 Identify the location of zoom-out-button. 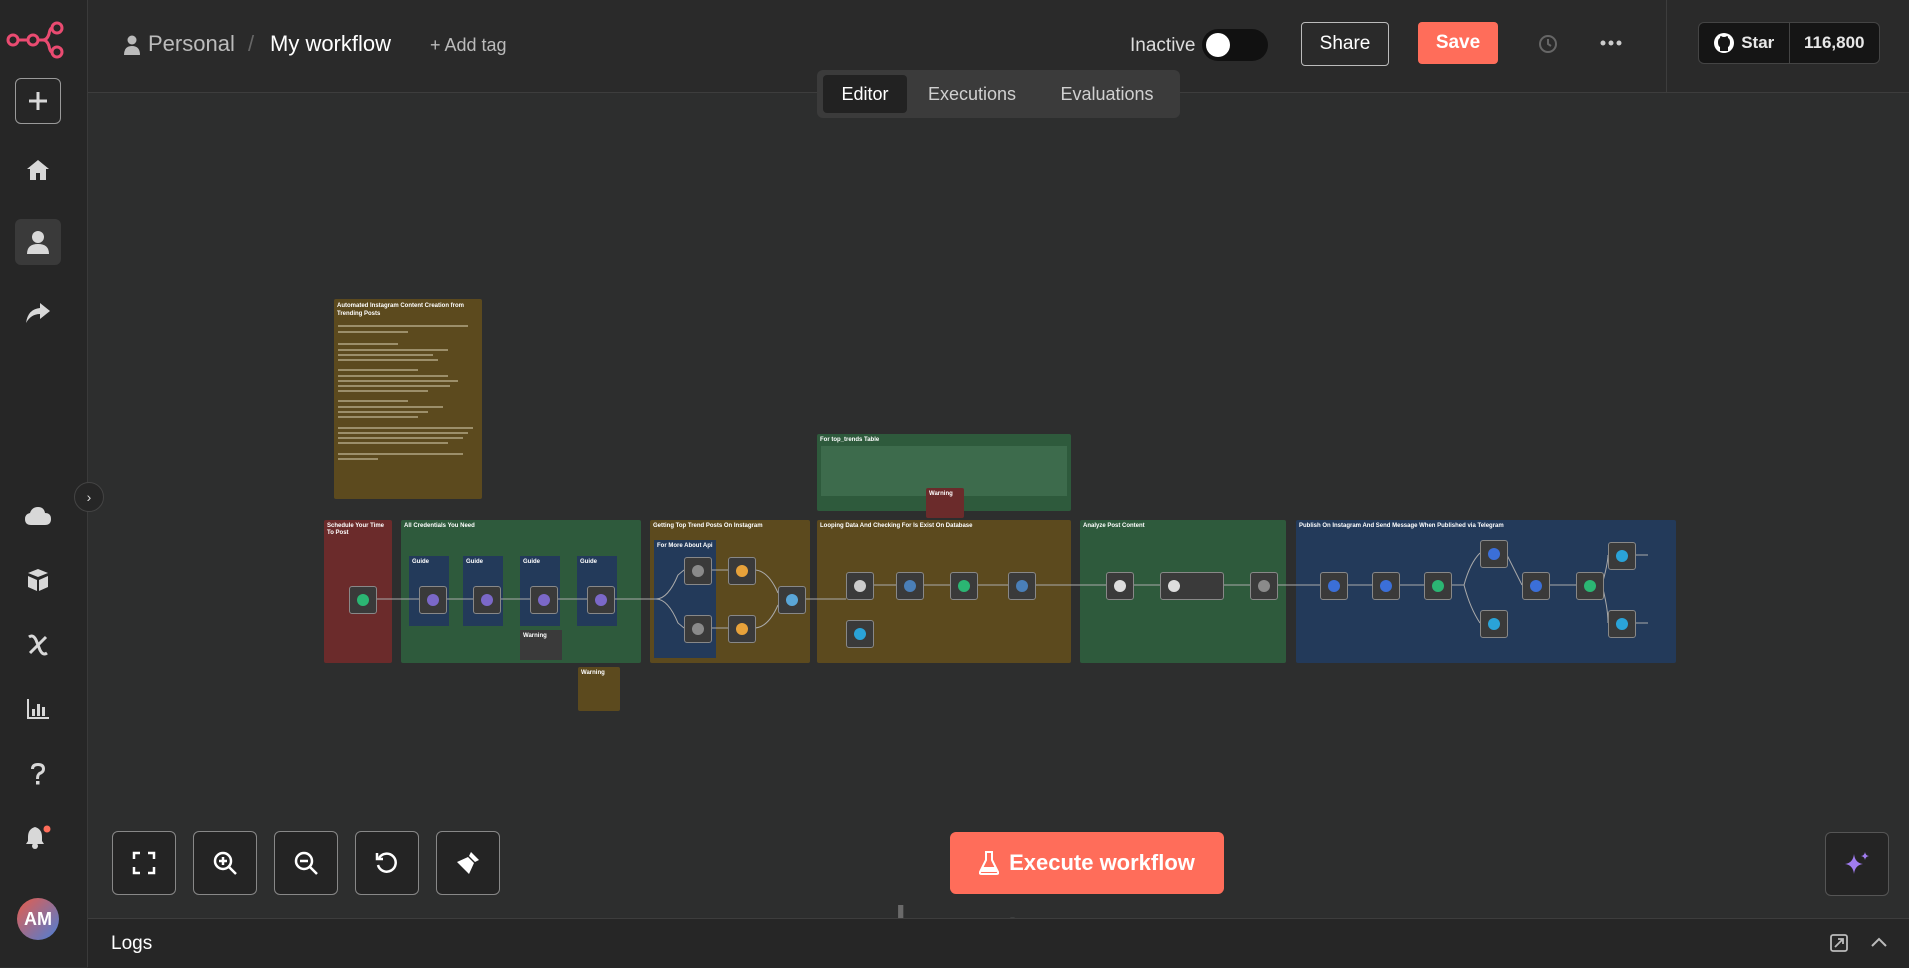
(306, 863).